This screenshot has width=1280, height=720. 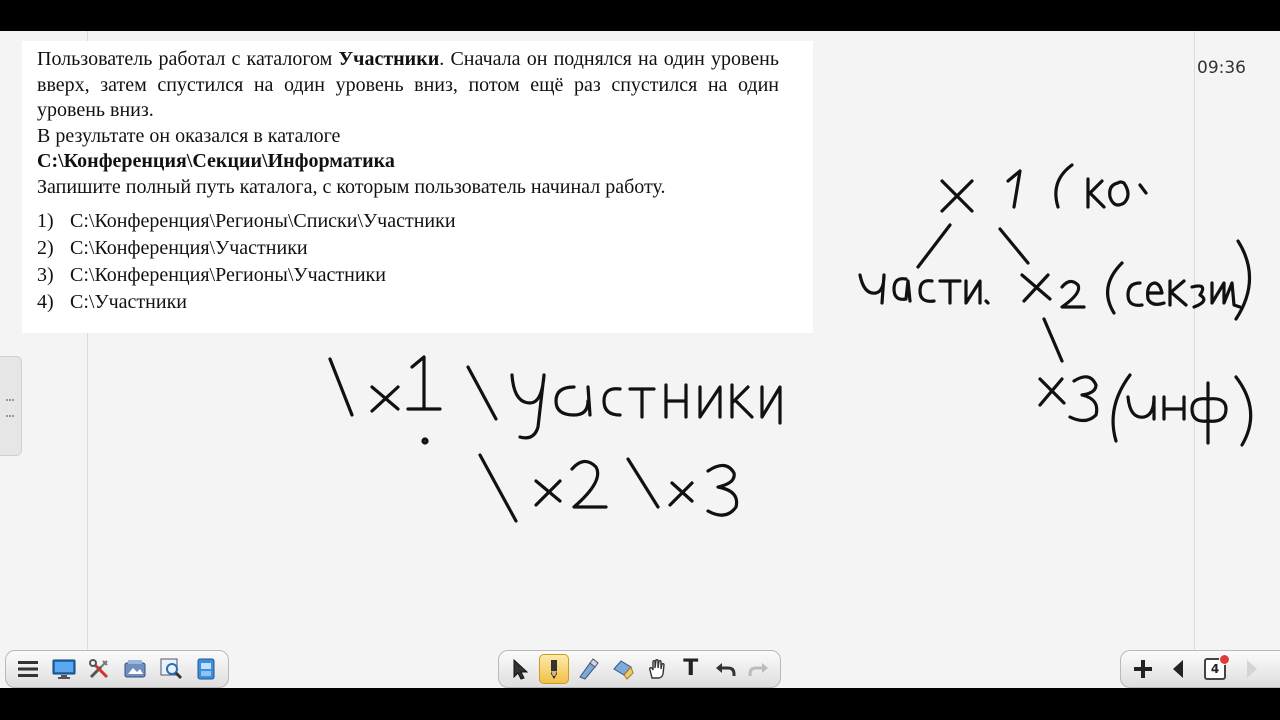 I want to click on page-indicator: 4, so click(x=1215, y=669).